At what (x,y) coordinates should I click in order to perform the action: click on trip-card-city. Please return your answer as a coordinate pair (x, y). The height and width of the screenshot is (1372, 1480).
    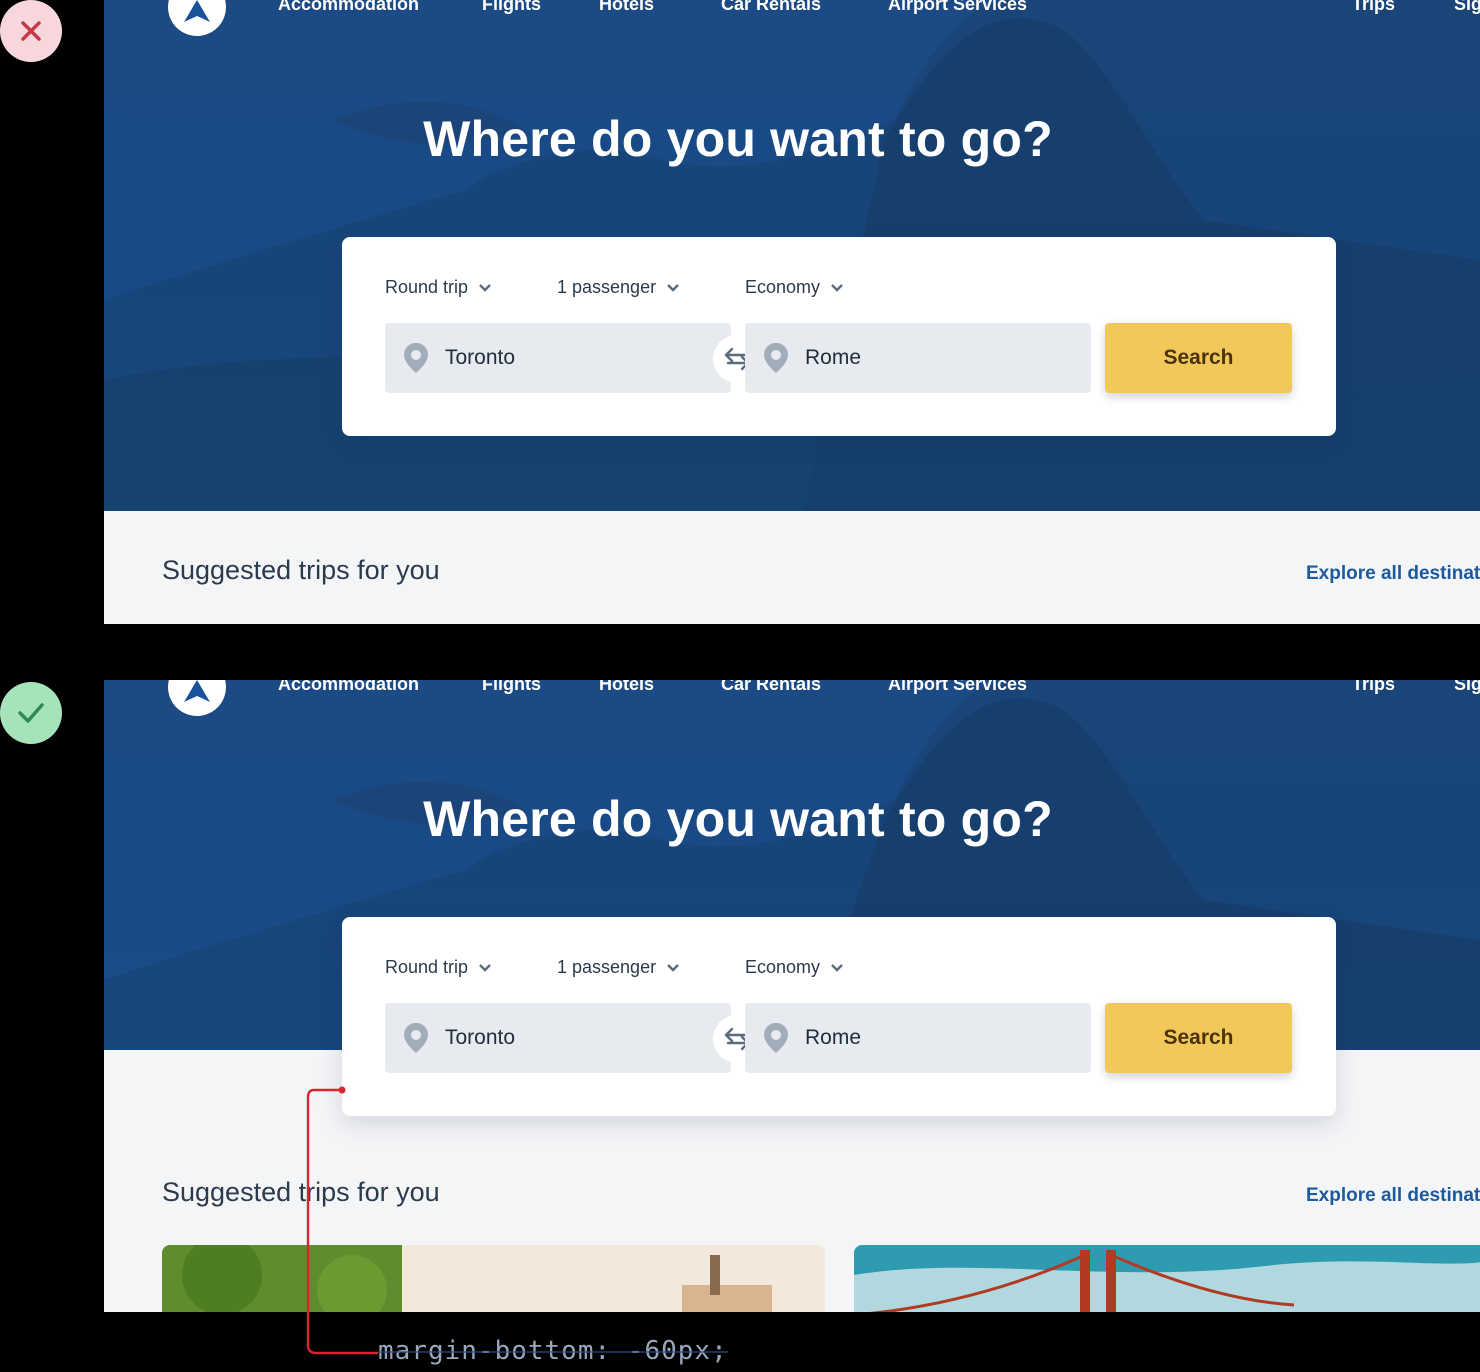
    Looking at the image, I should click on (493, 1278).